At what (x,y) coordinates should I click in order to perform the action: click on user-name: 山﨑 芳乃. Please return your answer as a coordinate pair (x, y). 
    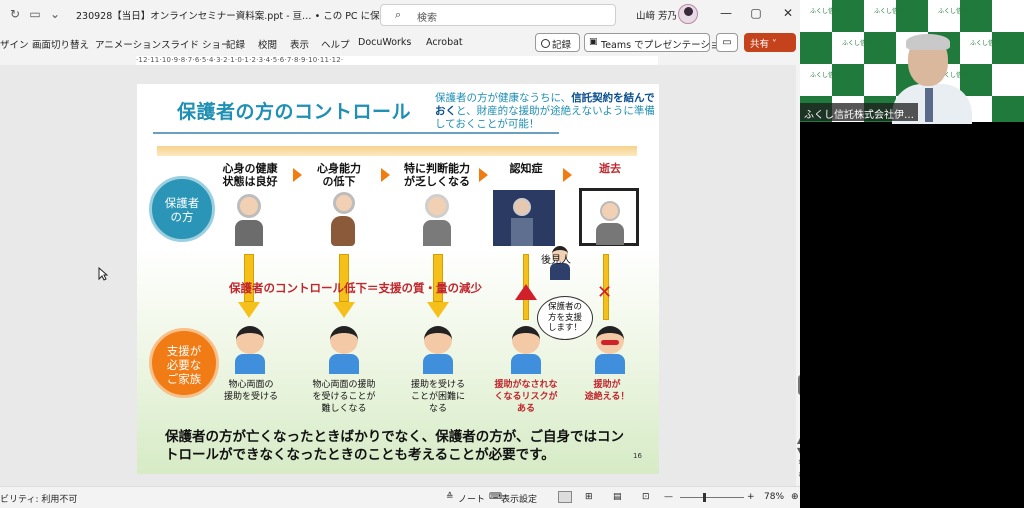
    Looking at the image, I should click on (657, 16).